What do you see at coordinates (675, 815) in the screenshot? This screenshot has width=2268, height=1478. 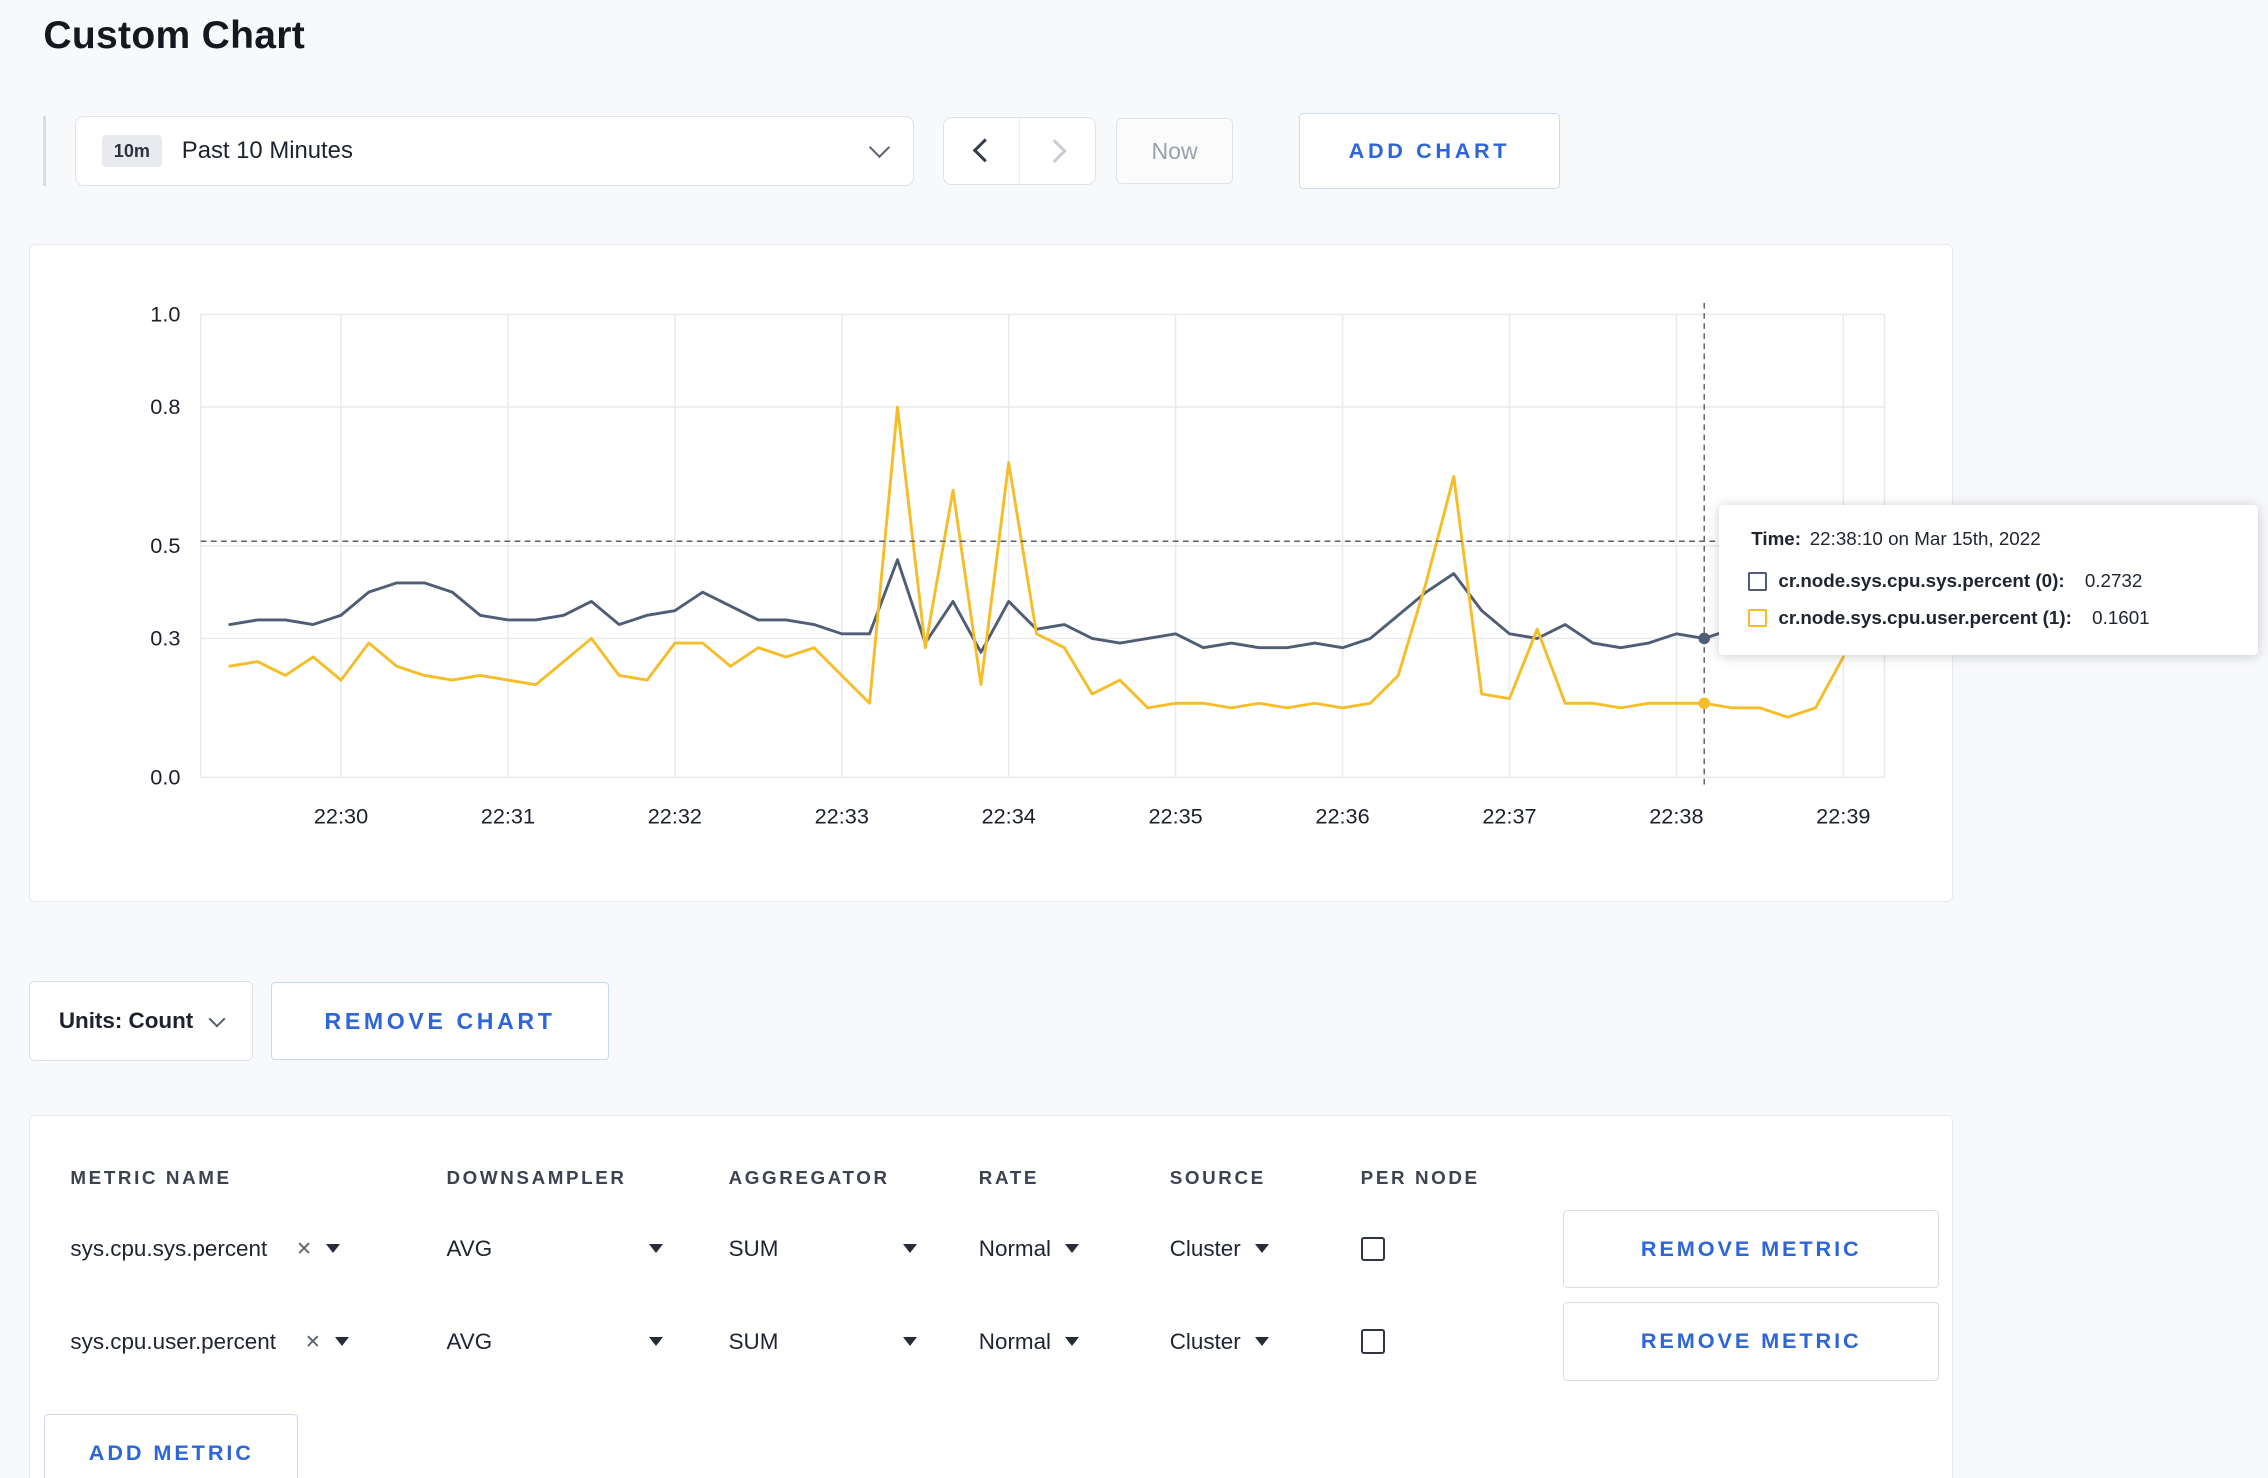 I see `svg-text: 22:32` at bounding box center [675, 815].